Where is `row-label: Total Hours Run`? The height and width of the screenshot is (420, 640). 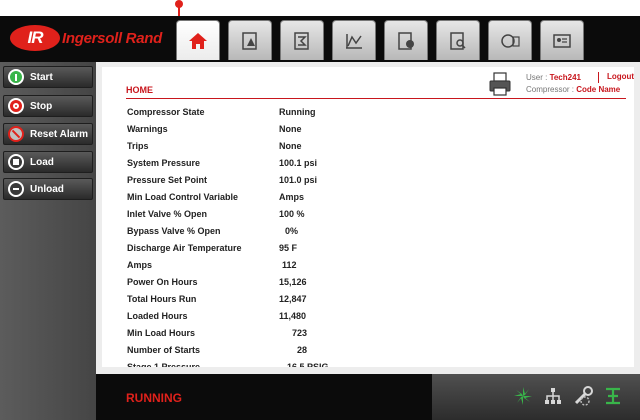 row-label: Total Hours Run is located at coordinates (162, 299).